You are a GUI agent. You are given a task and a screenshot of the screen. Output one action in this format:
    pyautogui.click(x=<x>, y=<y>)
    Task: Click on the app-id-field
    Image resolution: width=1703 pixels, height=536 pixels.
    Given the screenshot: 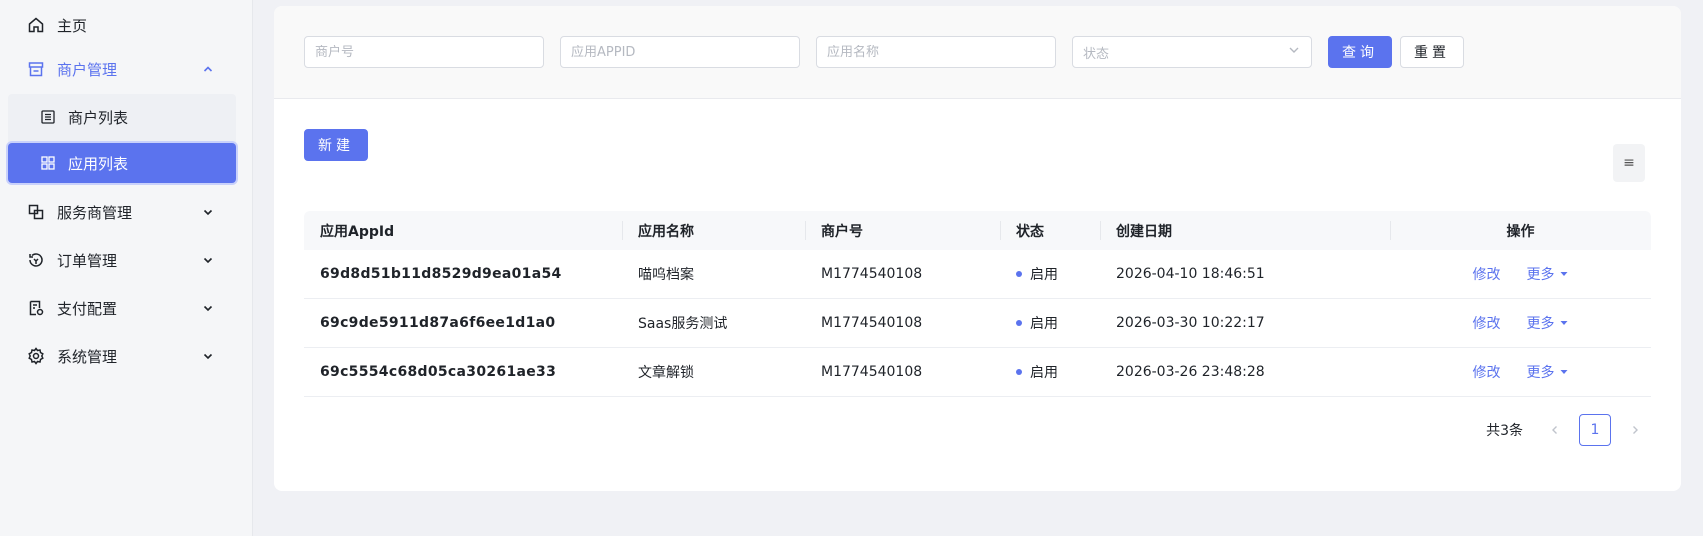 What is the action you would take?
    pyautogui.click(x=680, y=52)
    